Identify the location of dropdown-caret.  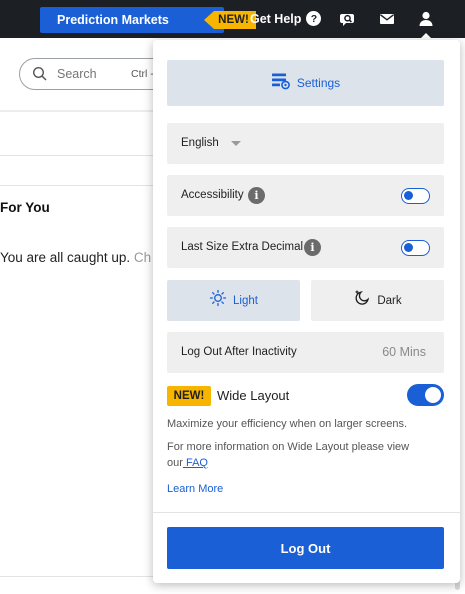
(426, 36).